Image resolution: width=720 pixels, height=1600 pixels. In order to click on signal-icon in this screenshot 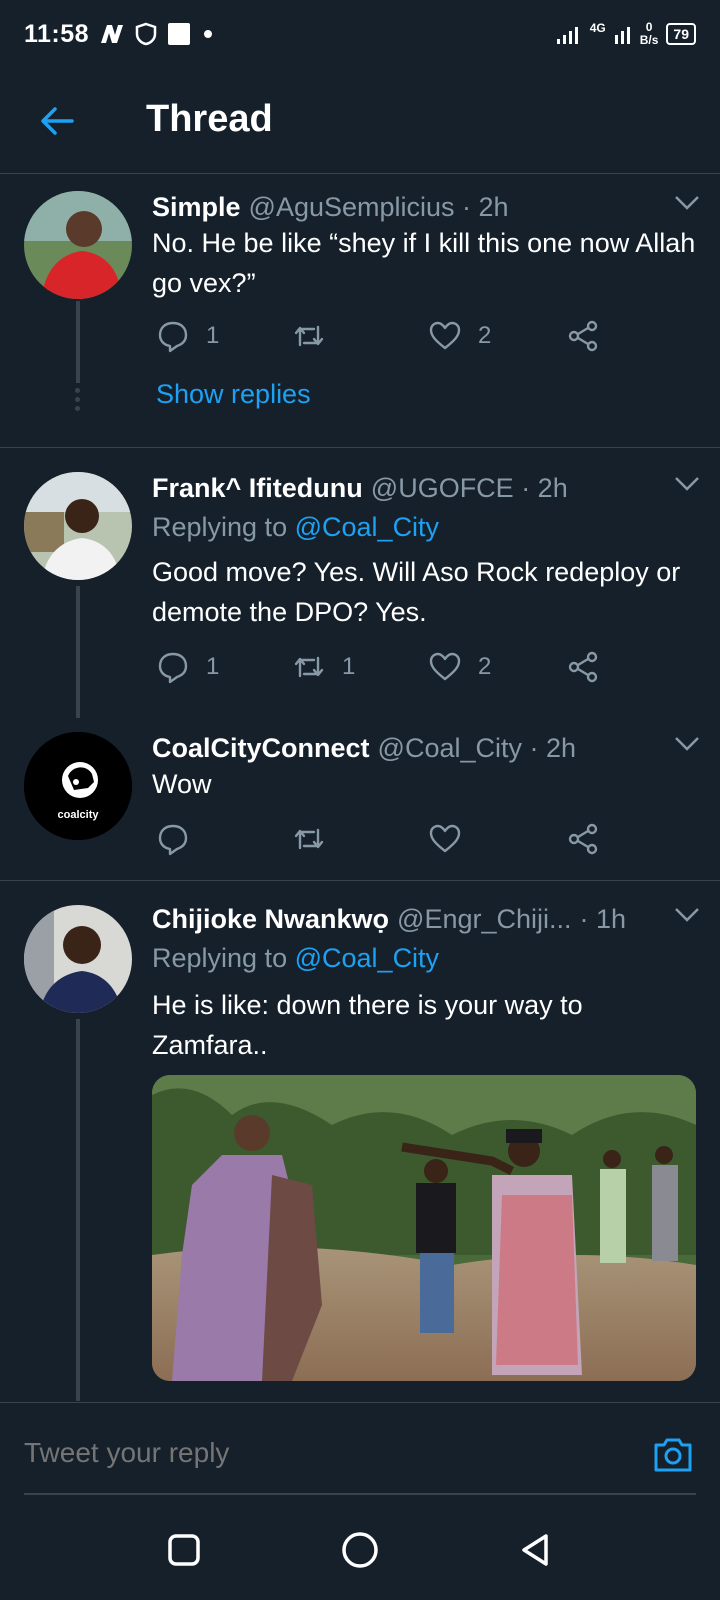, I will do `click(567, 35)`.